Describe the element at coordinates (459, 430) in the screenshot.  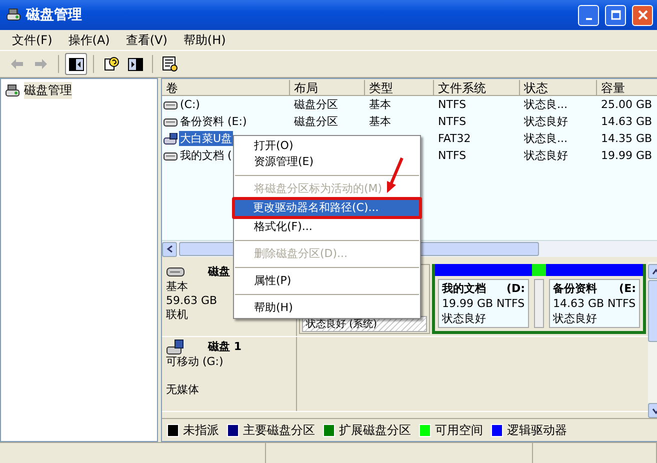
I see `legend-label: 可用空间` at that location.